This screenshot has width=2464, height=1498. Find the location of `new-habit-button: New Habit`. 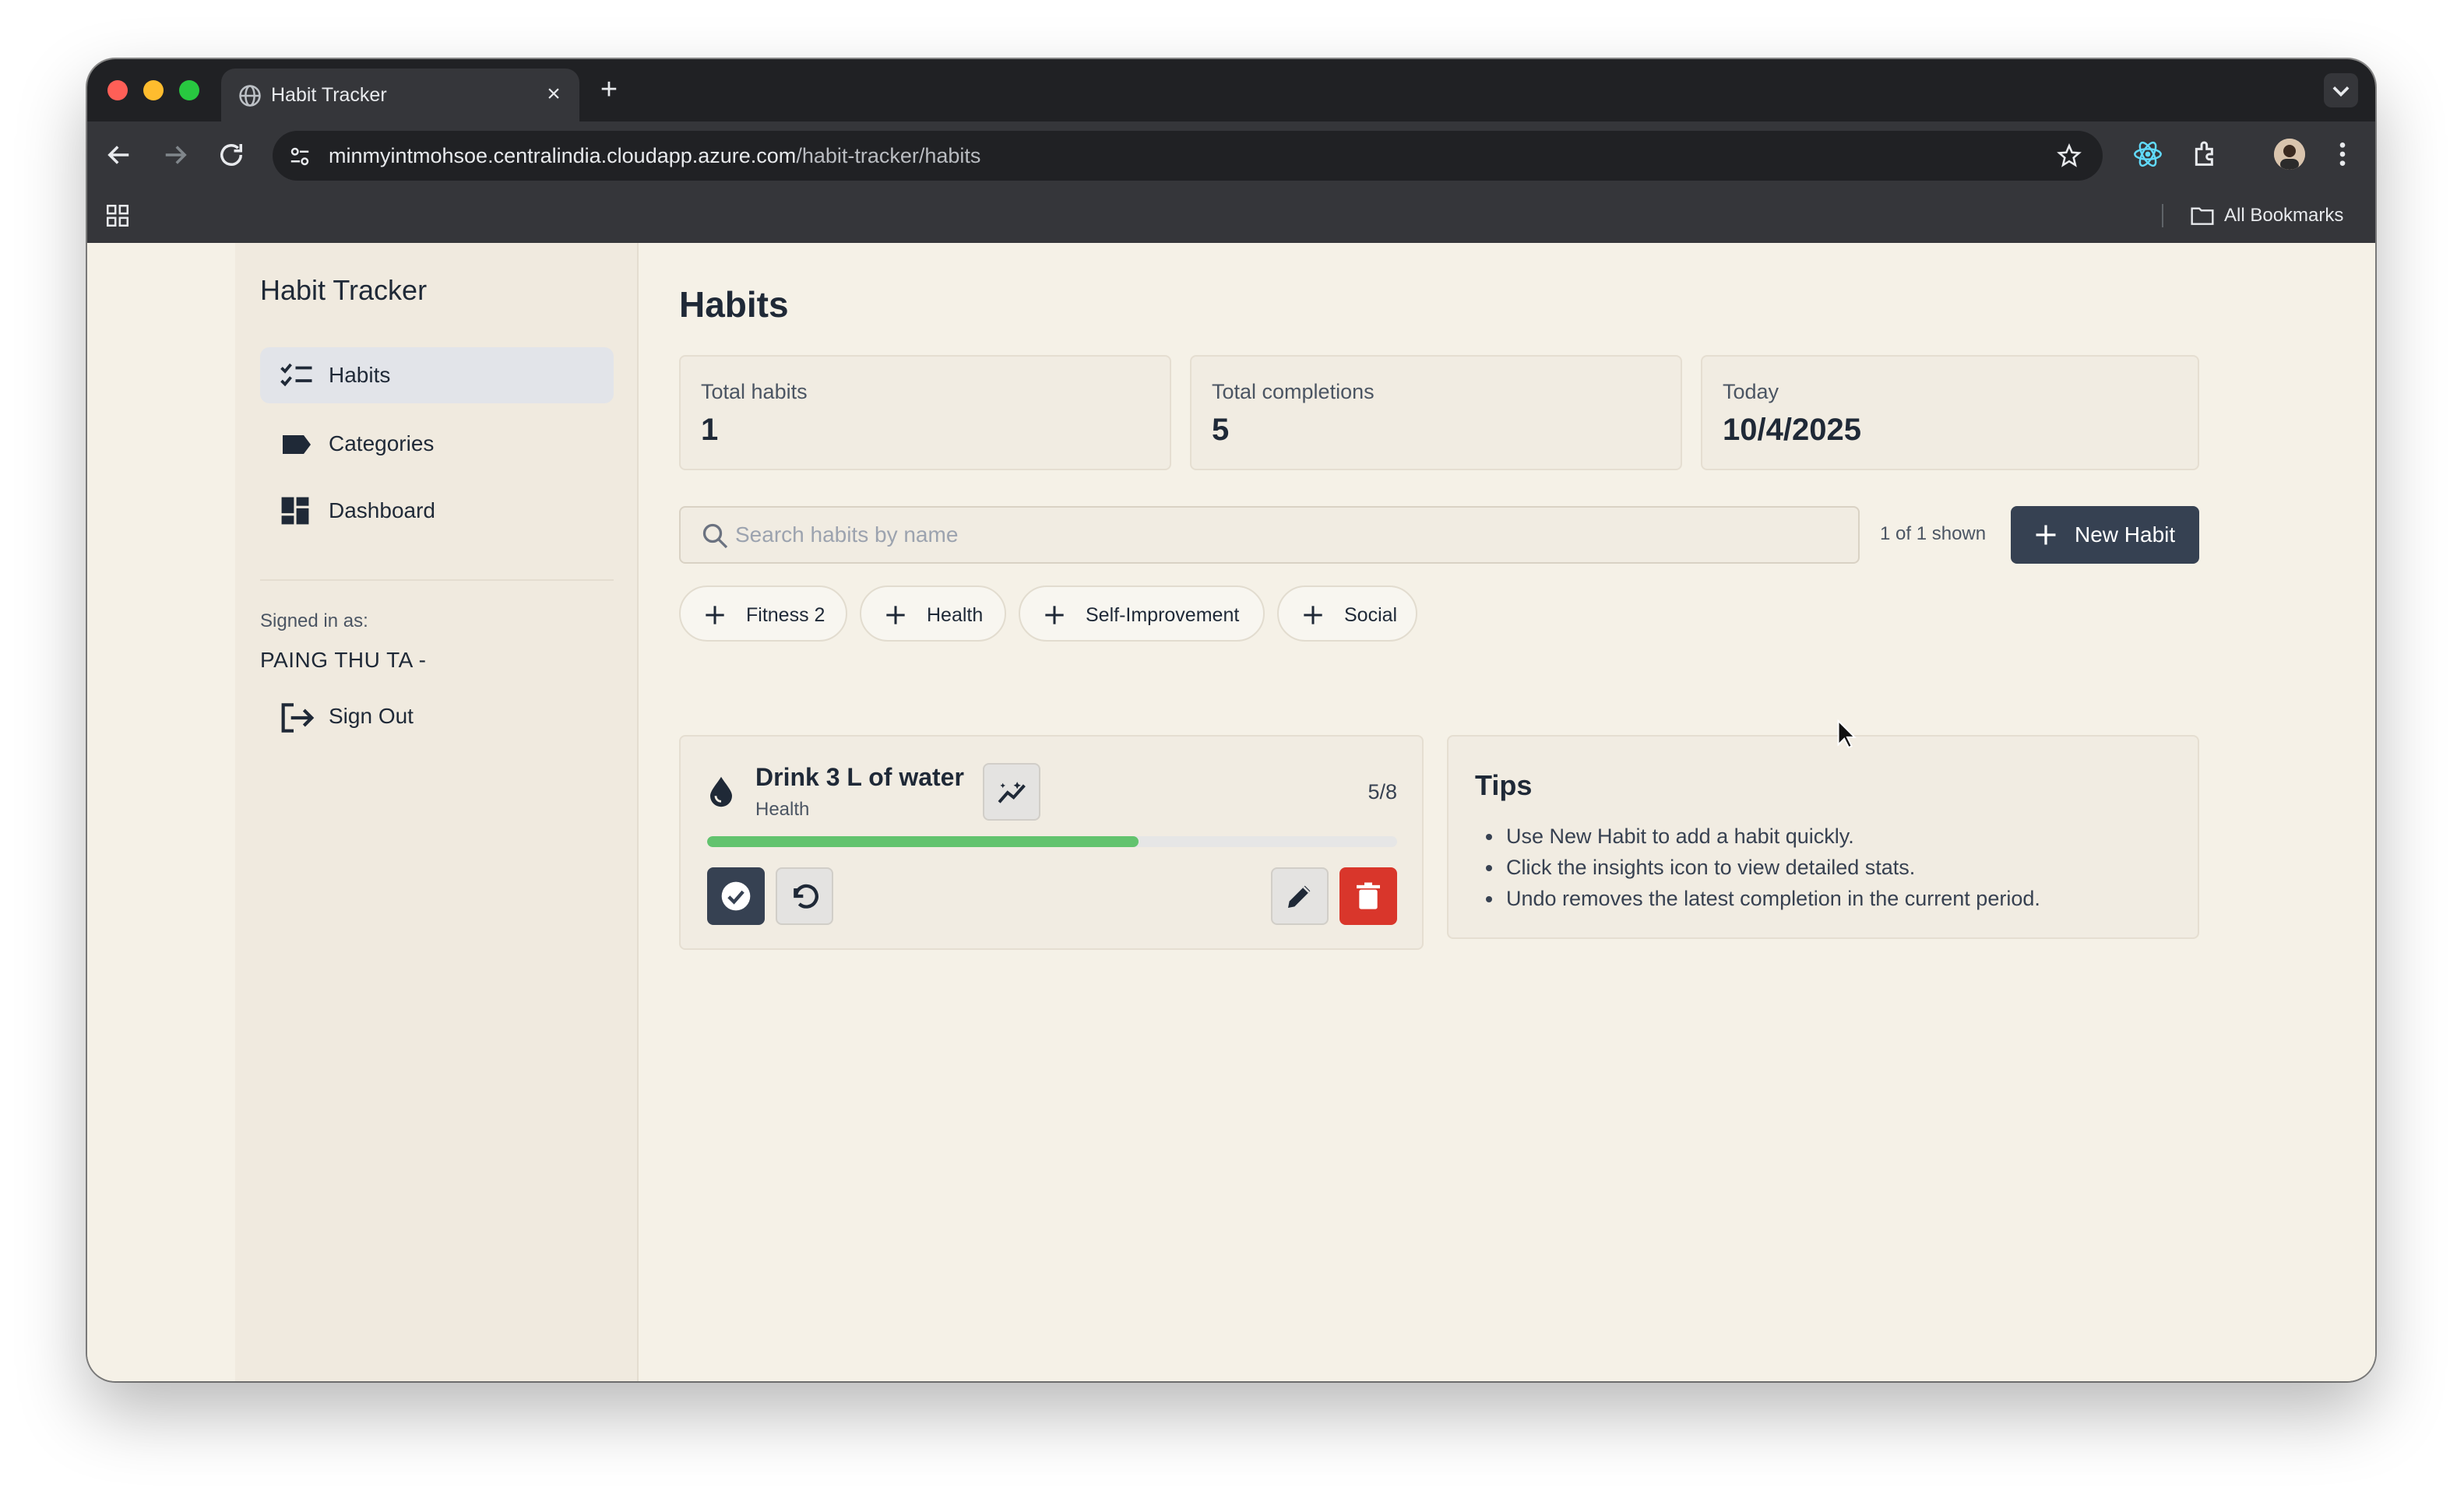

new-habit-button: New Habit is located at coordinates (2105, 535).